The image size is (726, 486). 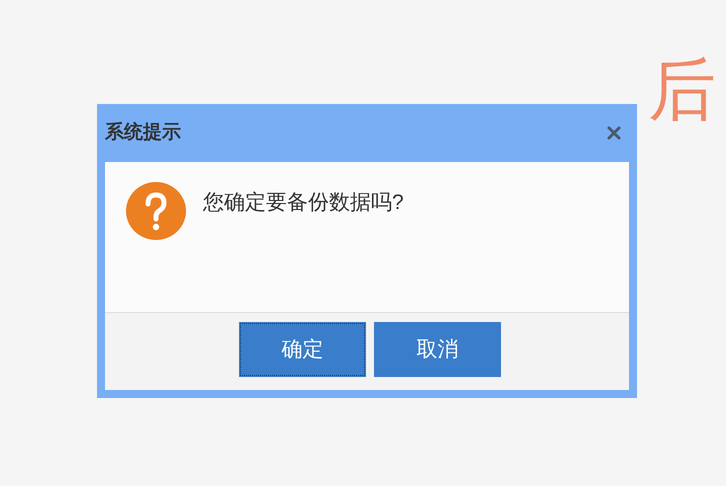 What do you see at coordinates (156, 211) in the screenshot?
I see `question-icon` at bounding box center [156, 211].